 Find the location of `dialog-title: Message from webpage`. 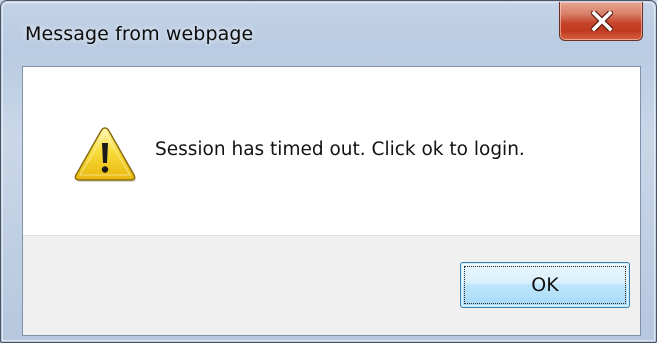

dialog-title: Message from webpage is located at coordinates (139, 34).